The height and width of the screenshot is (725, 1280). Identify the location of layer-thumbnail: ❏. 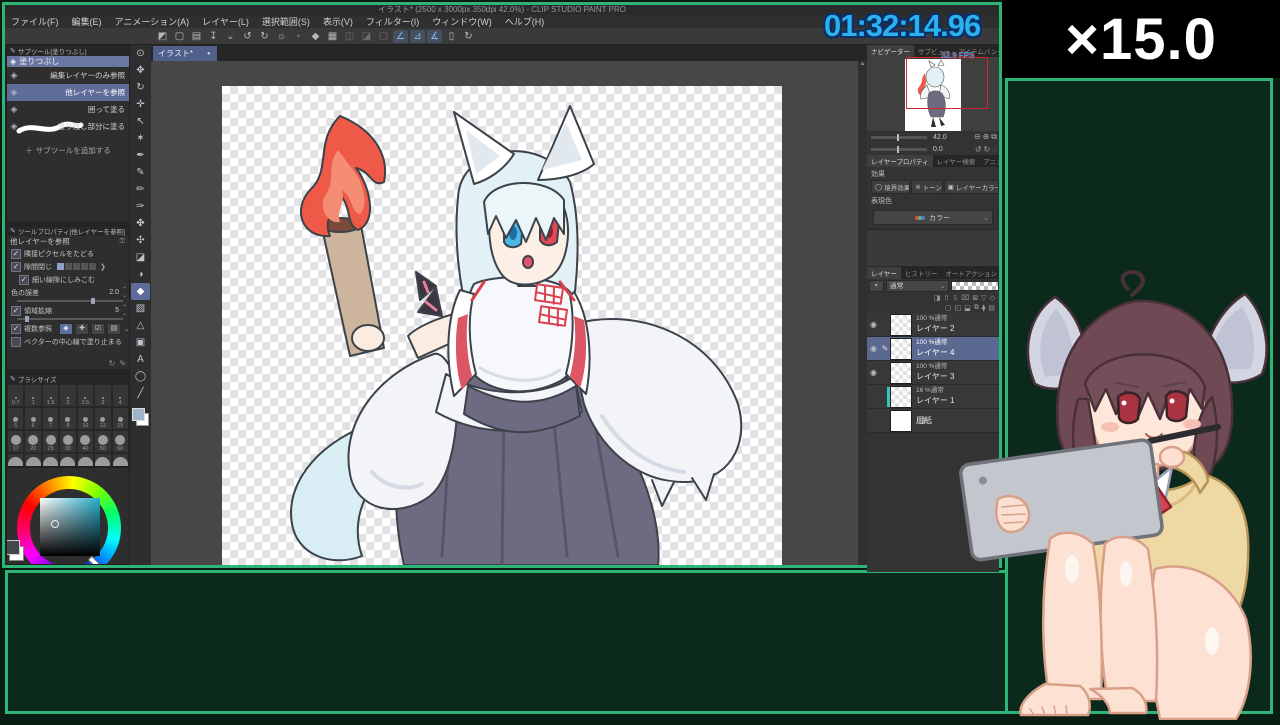
(907, 420).